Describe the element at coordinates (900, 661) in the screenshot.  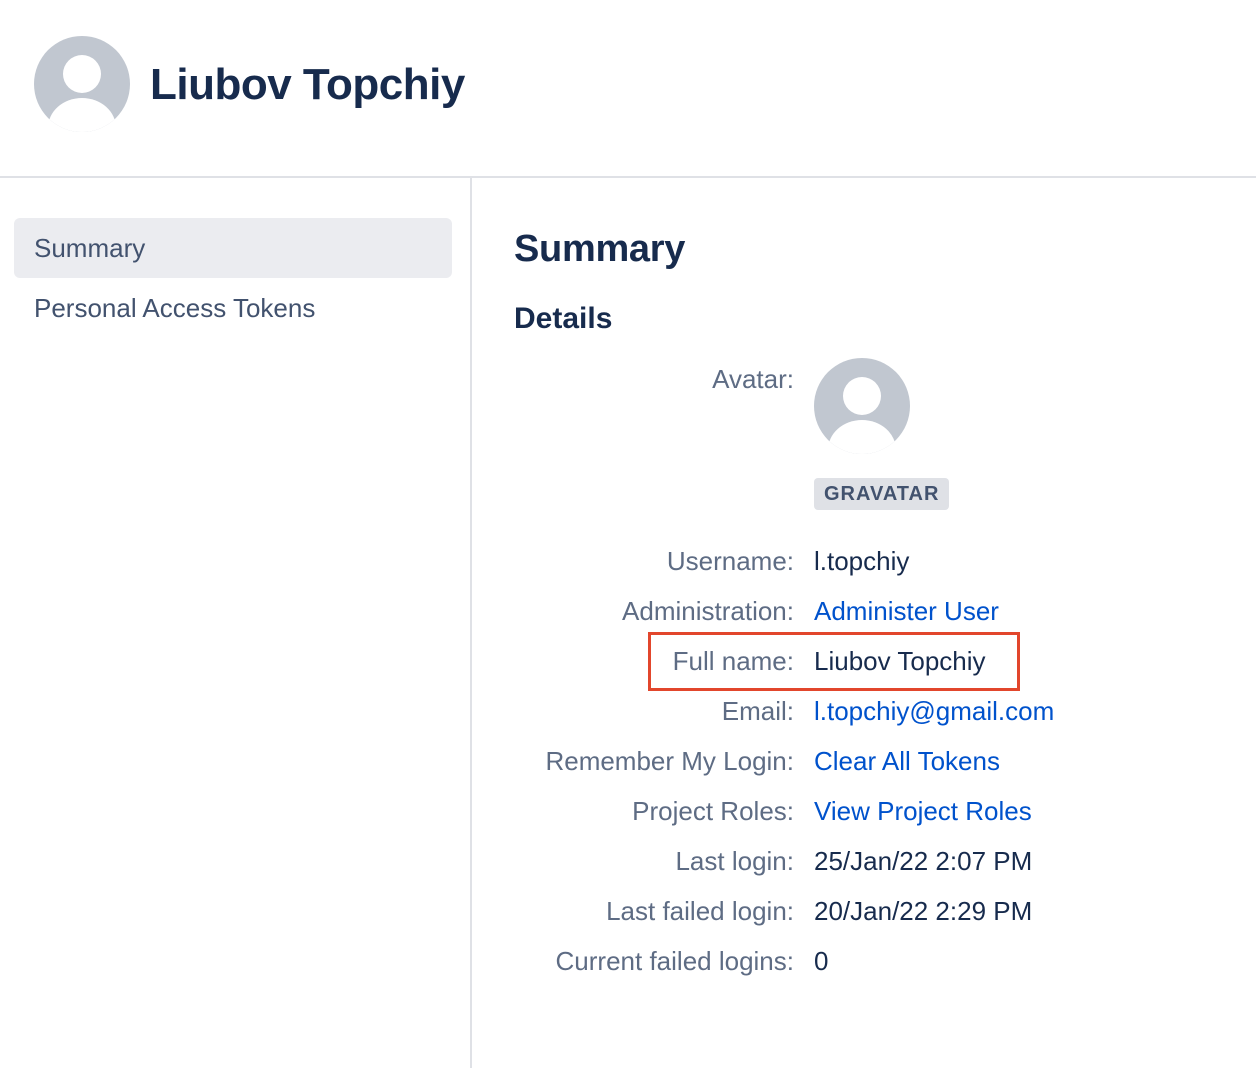
I see `full-name-value: Liubov Topchiy` at that location.